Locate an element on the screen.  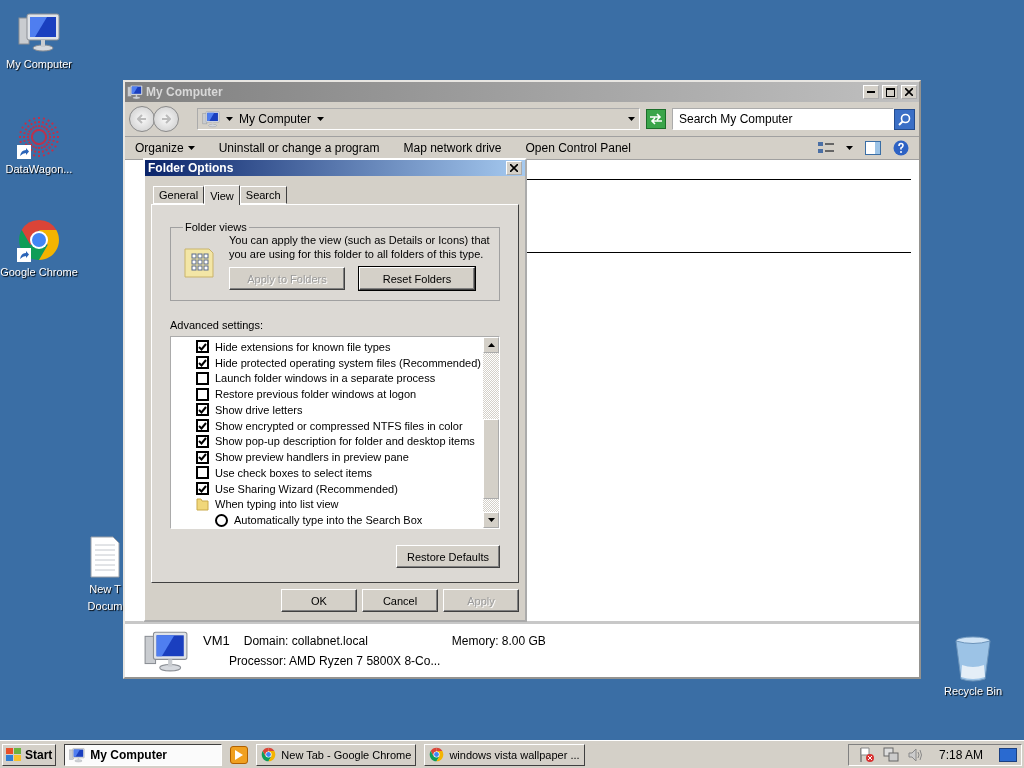
search-field: Search My Computer is located at coordinates (783, 119).